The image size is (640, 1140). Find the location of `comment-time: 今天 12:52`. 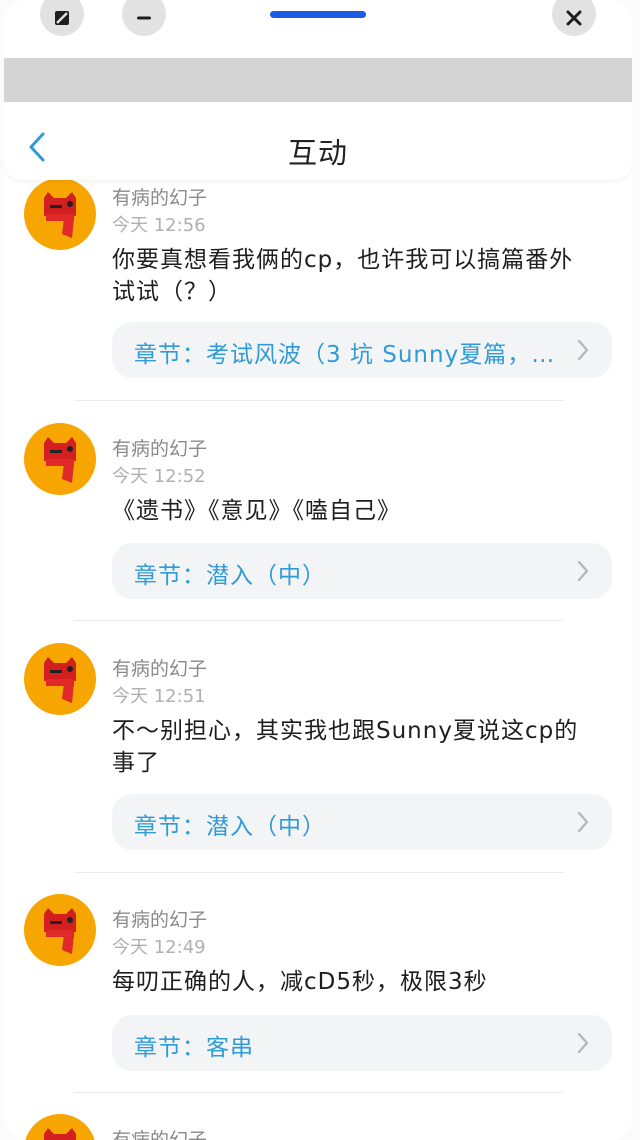

comment-time: 今天 12:52 is located at coordinates (159, 476).